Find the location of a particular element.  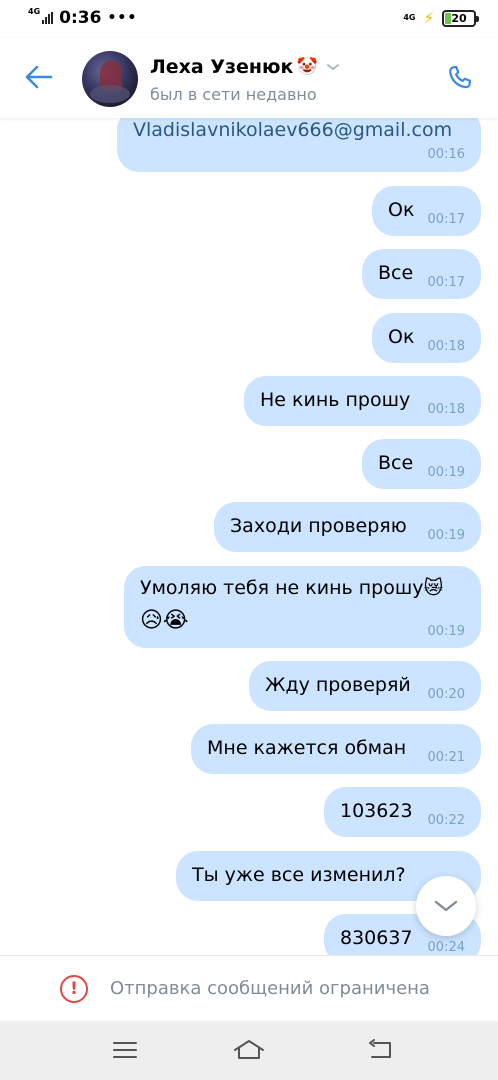

message-text: Мне кажется обман is located at coordinates (307, 748).